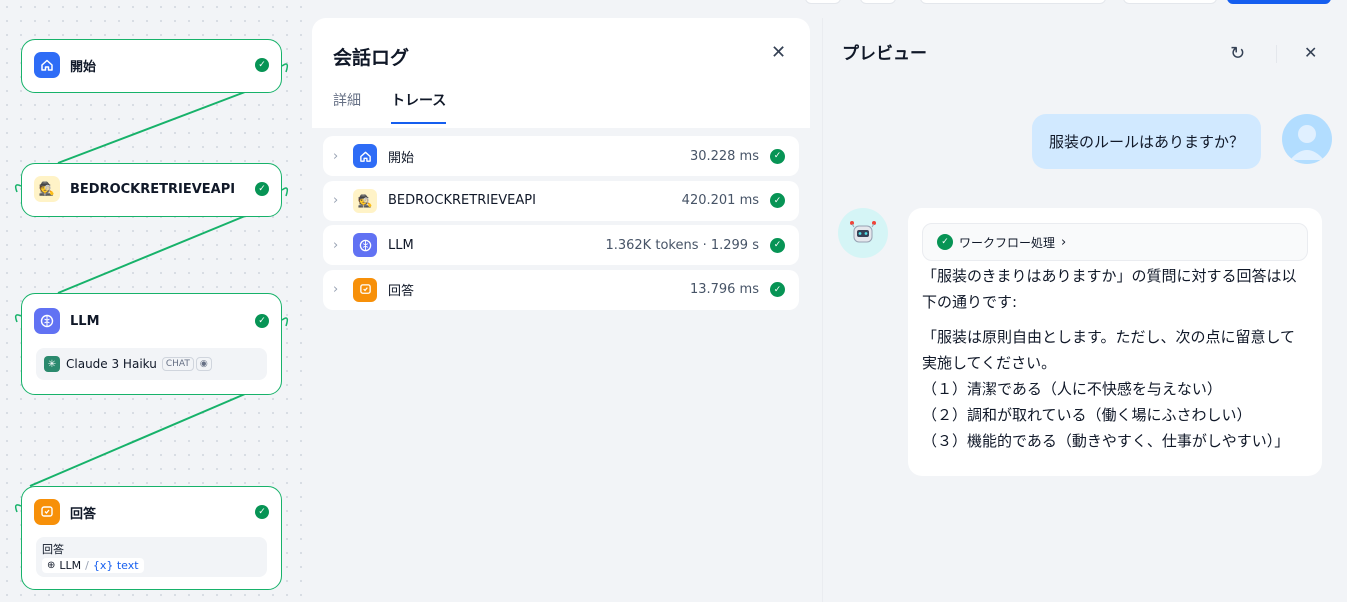 The width and height of the screenshot is (1347, 602). I want to click on user-message: 服装のルールはありますか？, so click(1146, 141).